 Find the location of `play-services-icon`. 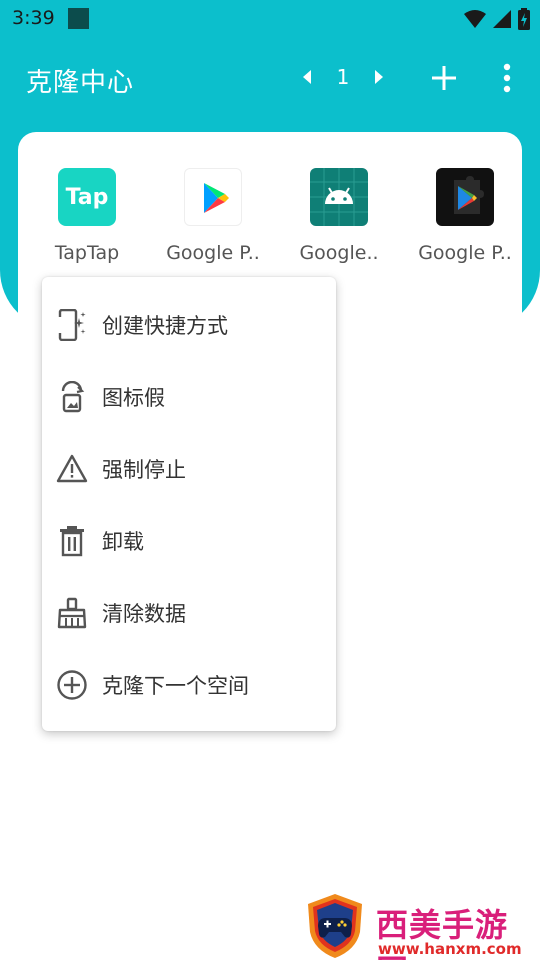

play-services-icon is located at coordinates (465, 197).